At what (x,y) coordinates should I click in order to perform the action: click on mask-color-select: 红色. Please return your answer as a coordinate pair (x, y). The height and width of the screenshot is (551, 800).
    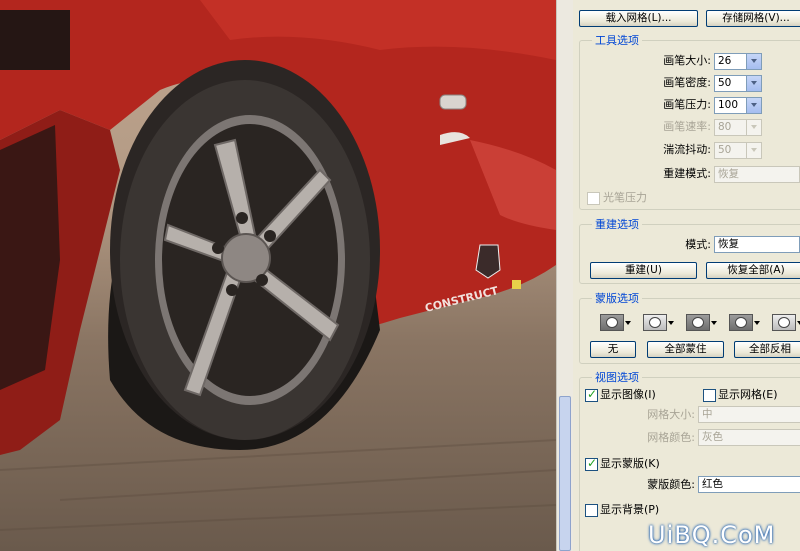
    Looking at the image, I should click on (749, 484).